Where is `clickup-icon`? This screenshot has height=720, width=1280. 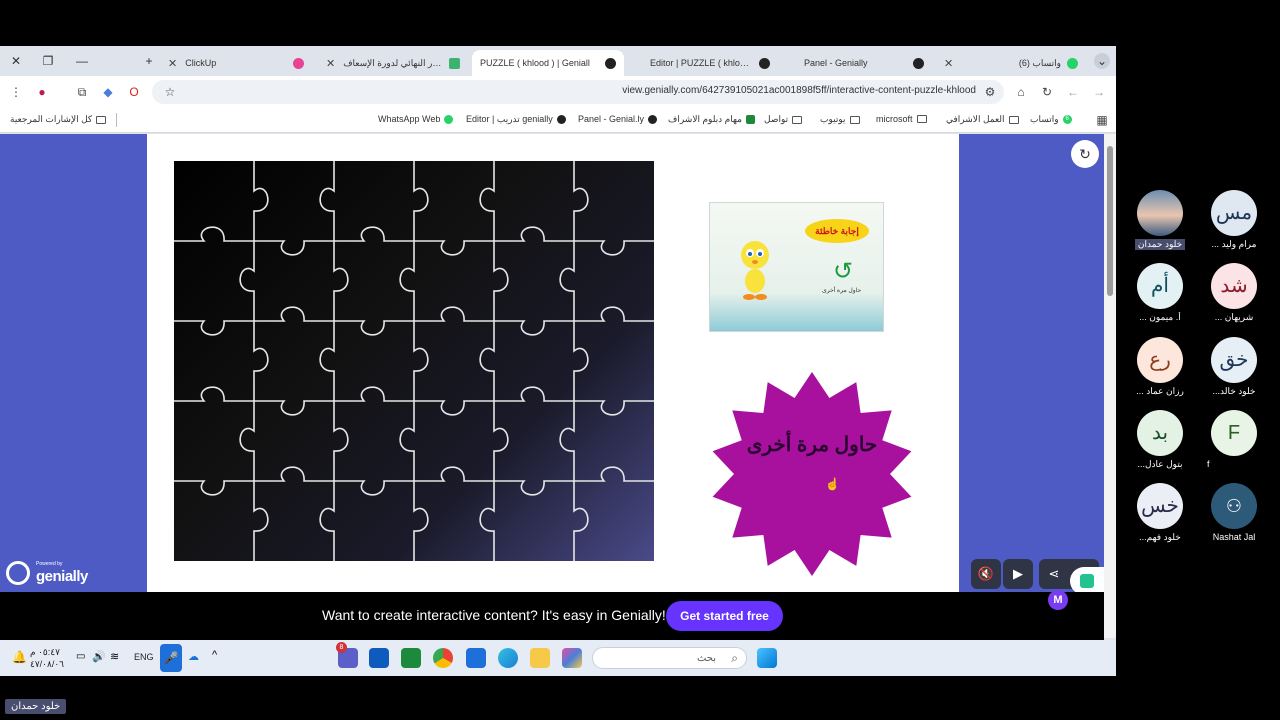 clickup-icon is located at coordinates (298, 63).